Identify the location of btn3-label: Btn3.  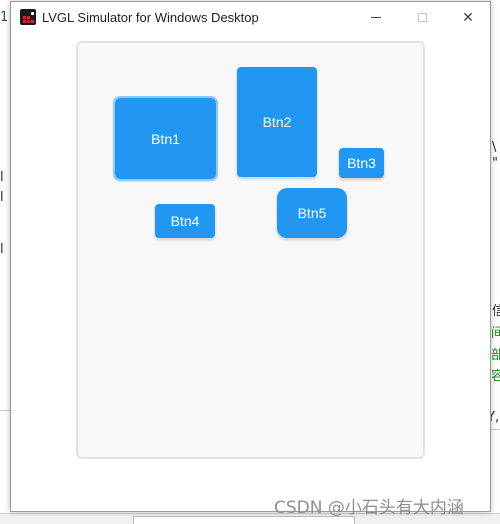
(361, 163).